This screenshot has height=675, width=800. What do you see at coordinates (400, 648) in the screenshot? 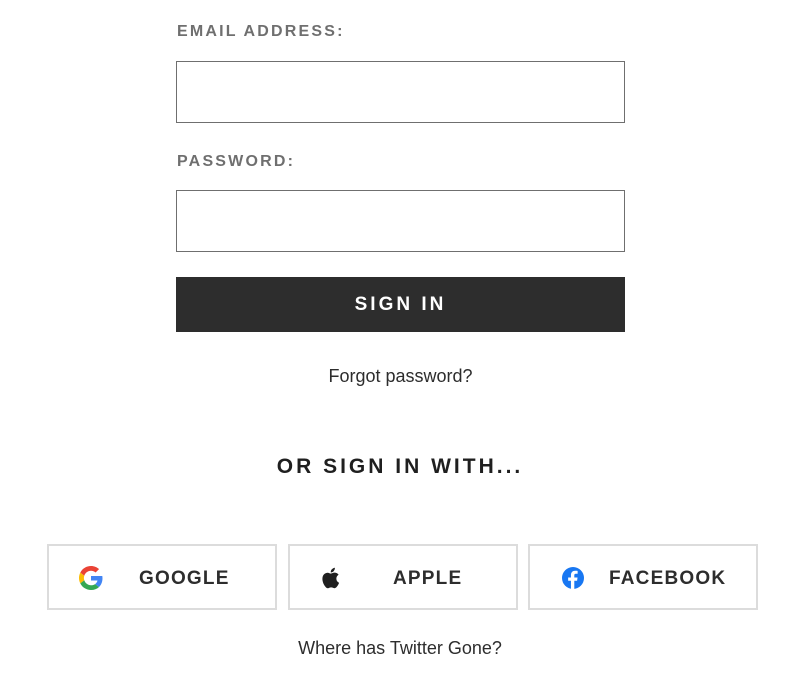
I see `where-has-twitter-gone-link: Where has Twitter Gone?` at bounding box center [400, 648].